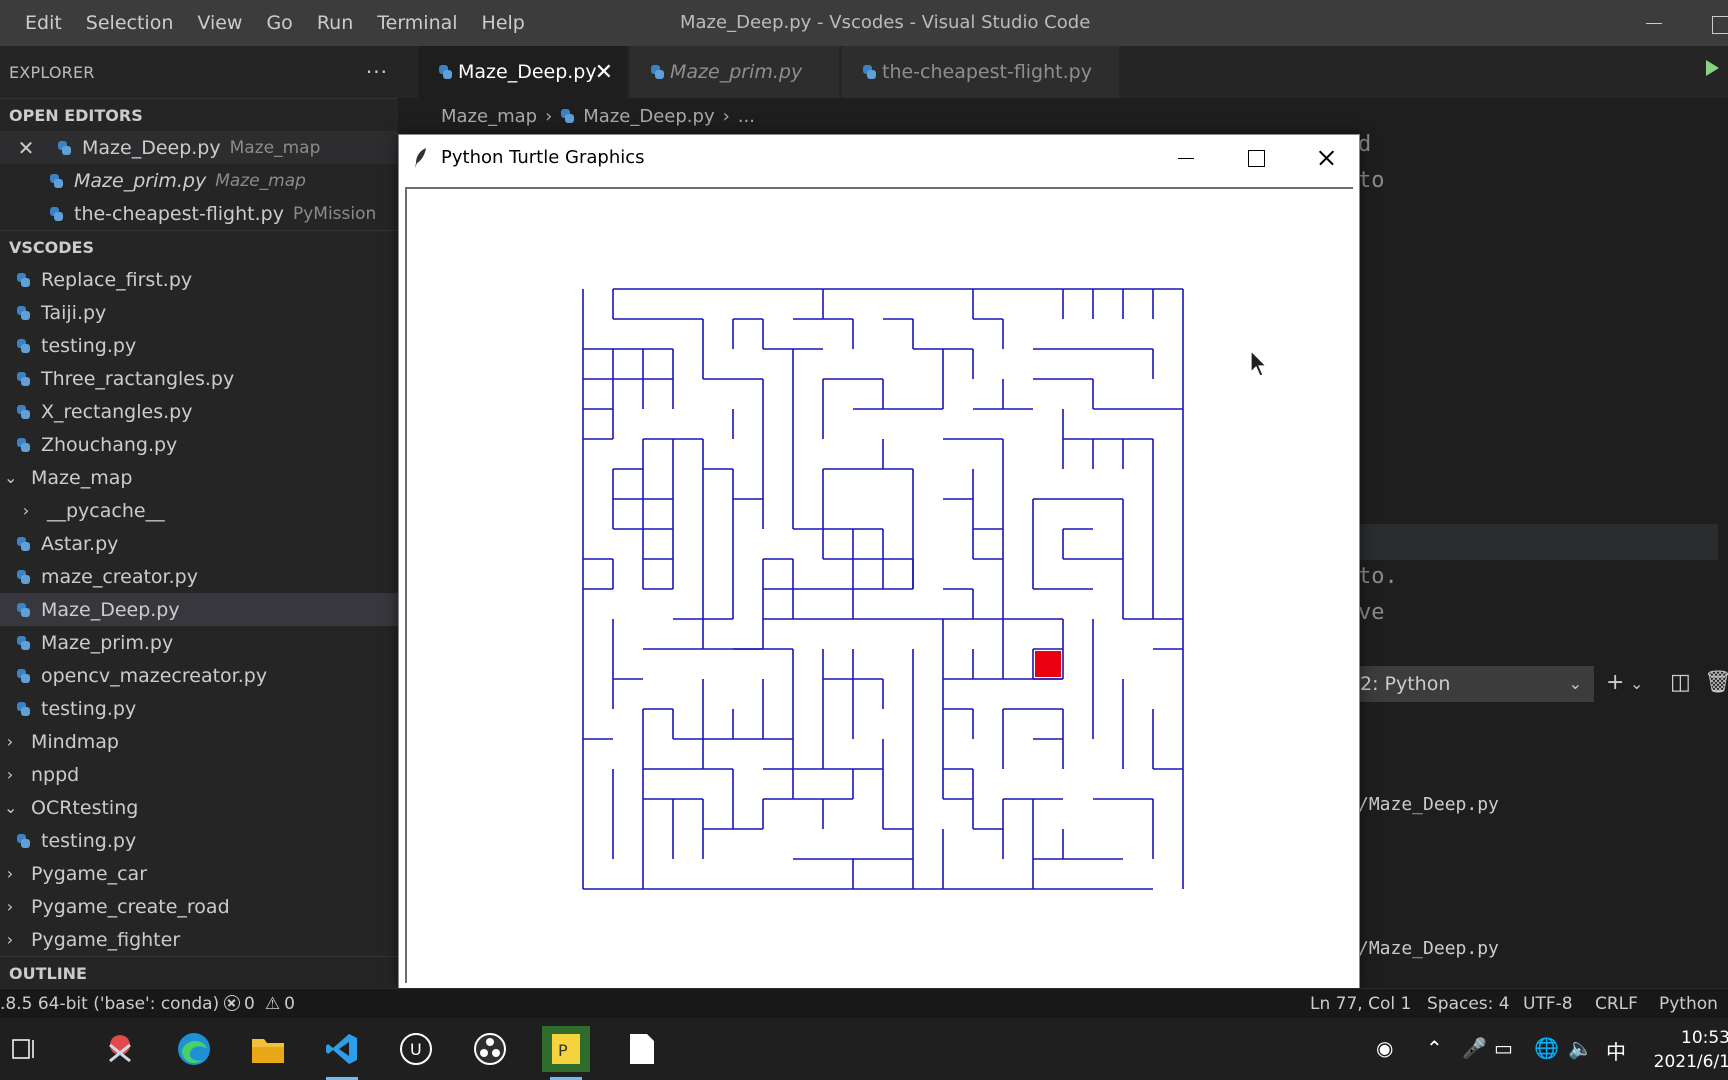  What do you see at coordinates (1326, 158) in the screenshot?
I see `close-icon` at bounding box center [1326, 158].